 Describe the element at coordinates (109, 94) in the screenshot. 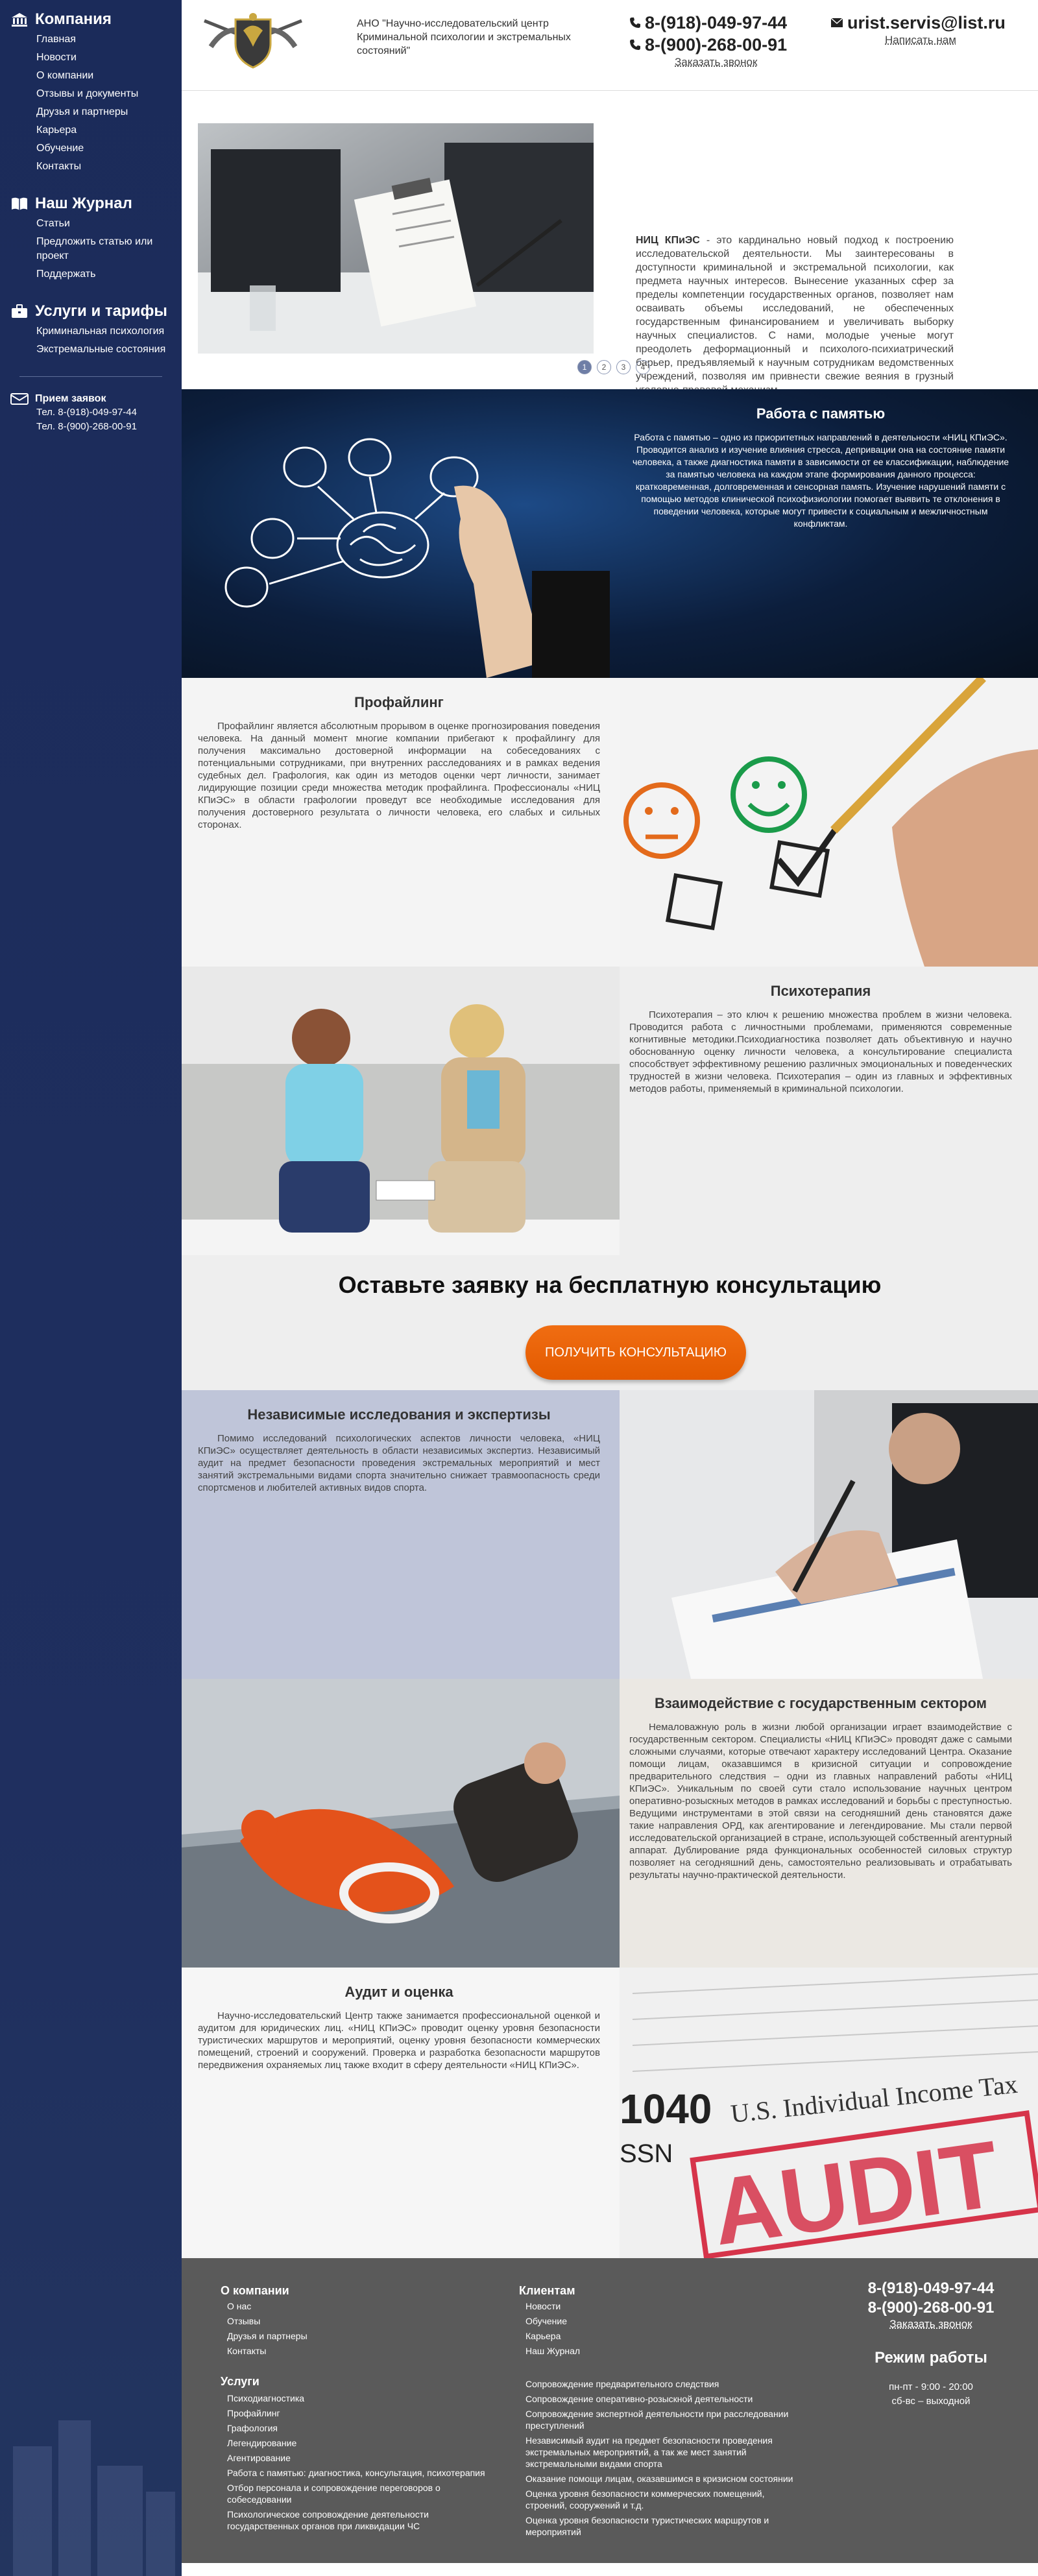

I see `sidebar-item-reviews: Отзывы и документы` at that location.